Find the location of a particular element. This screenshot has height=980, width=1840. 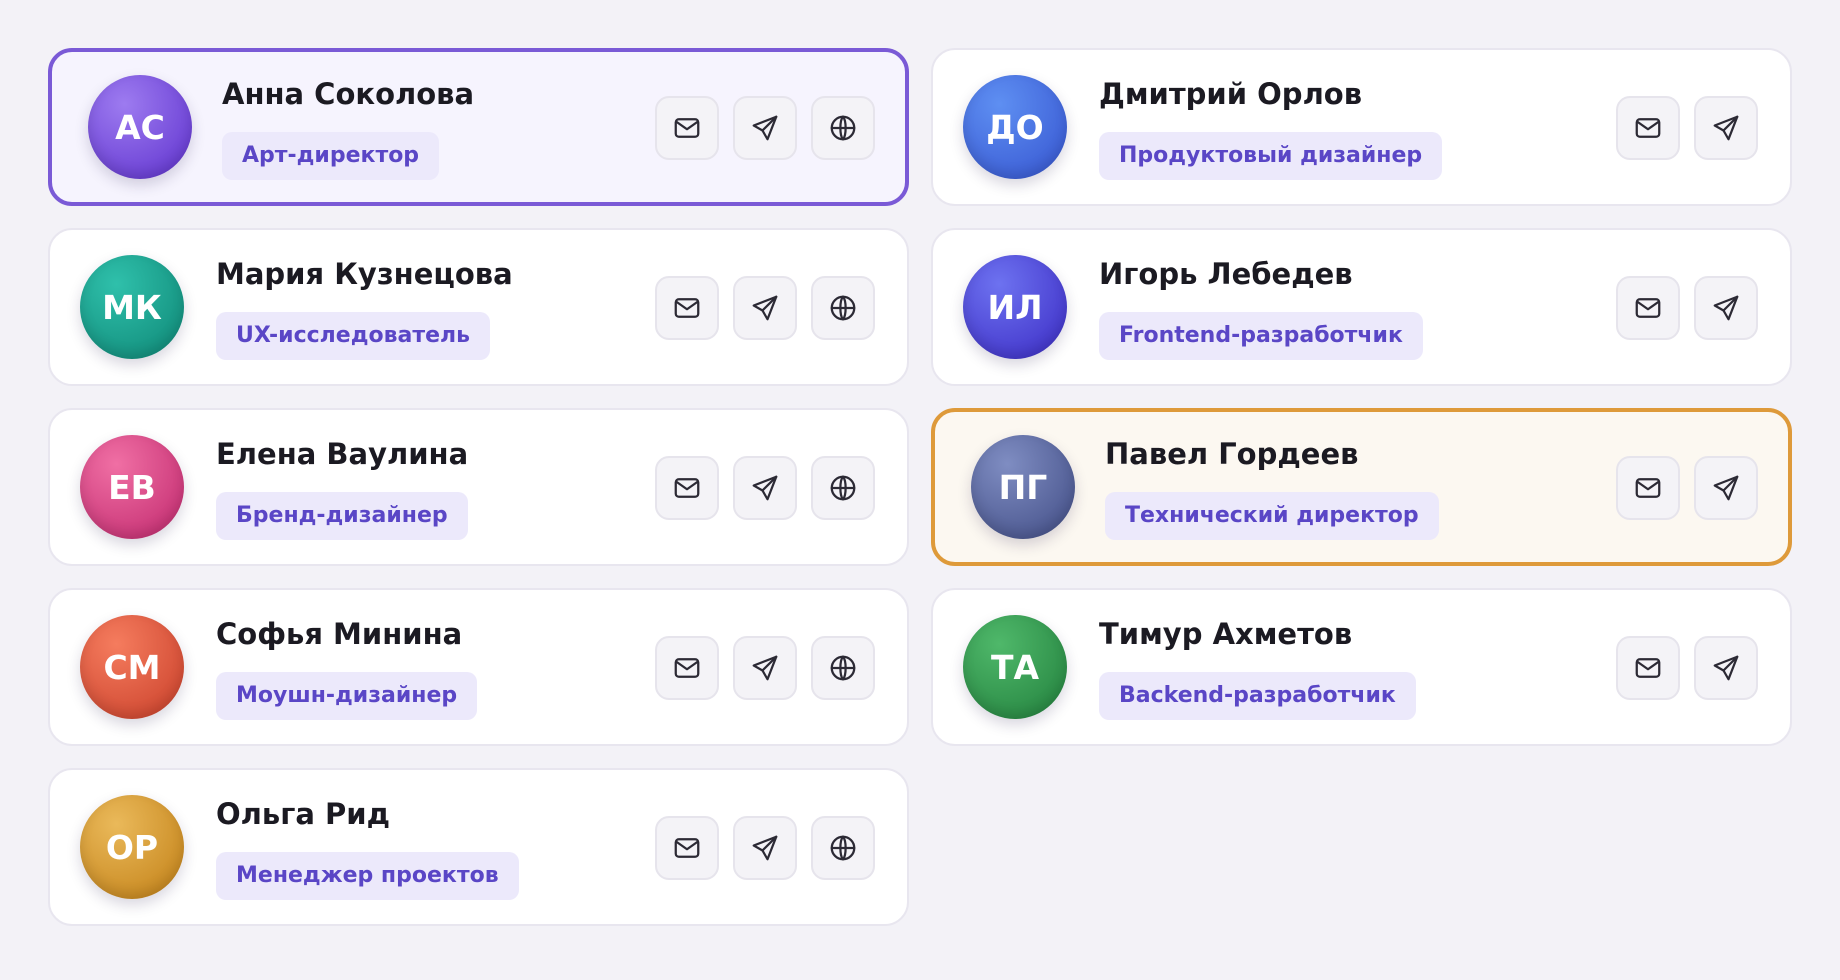

avatar: ТА is located at coordinates (1015, 667).